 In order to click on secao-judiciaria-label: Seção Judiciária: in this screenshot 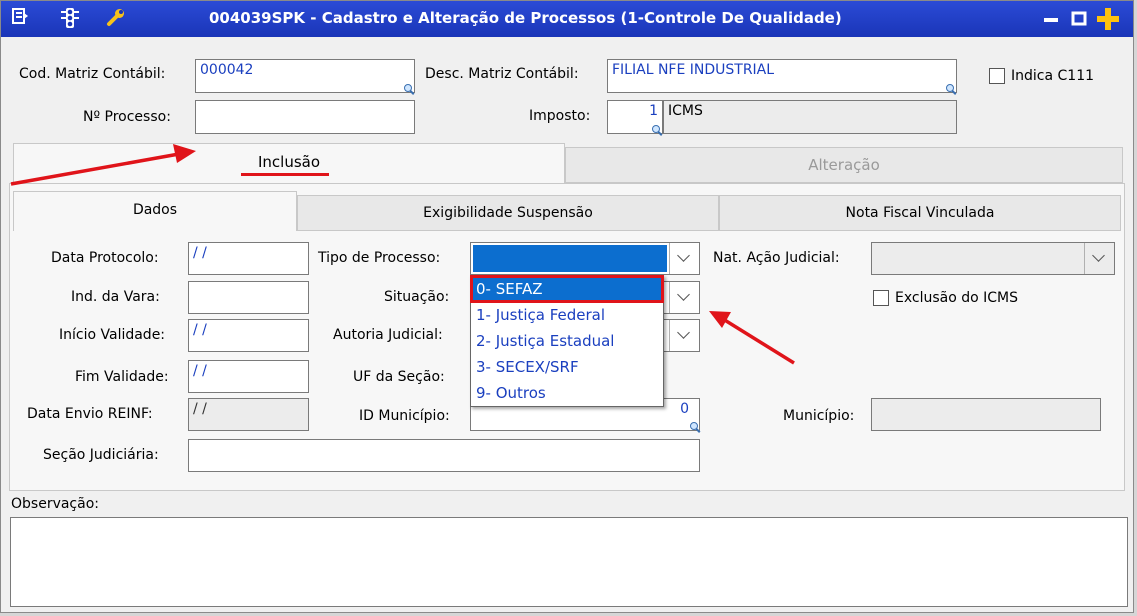, I will do `click(101, 455)`.